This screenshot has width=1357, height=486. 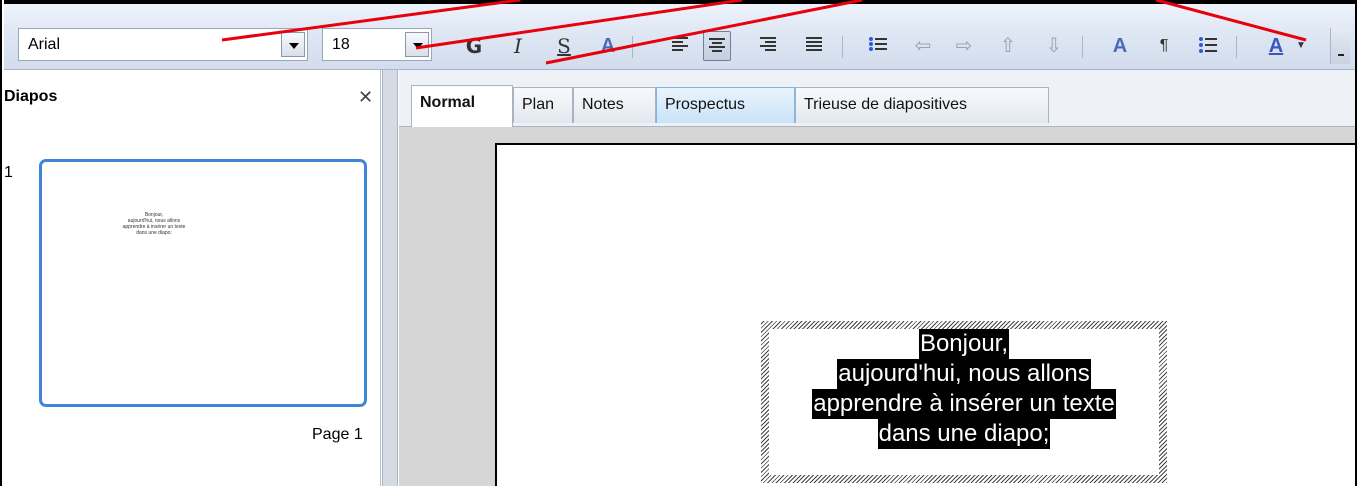 I want to click on formatting-toolbar: Arial 18 G I S A ⇦ ⇨ ⇧ ⇩ A ¶ A ▼, so click(x=679, y=35).